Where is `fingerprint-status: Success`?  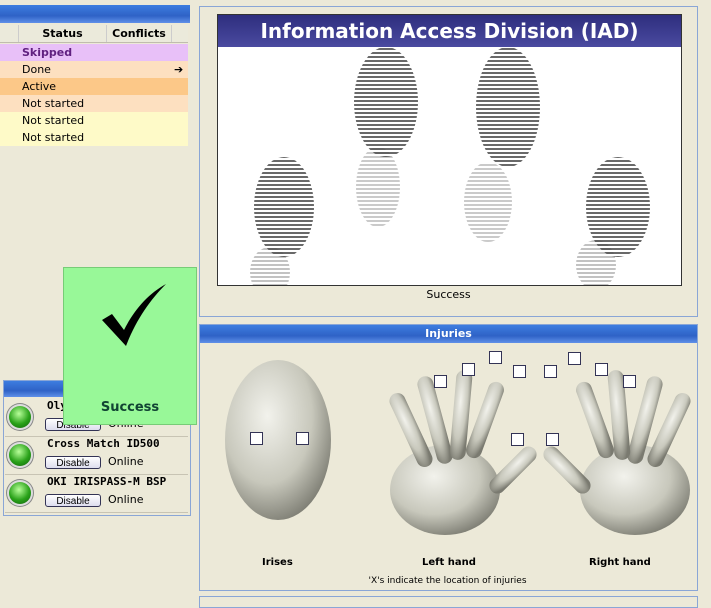
fingerprint-status: Success is located at coordinates (448, 294).